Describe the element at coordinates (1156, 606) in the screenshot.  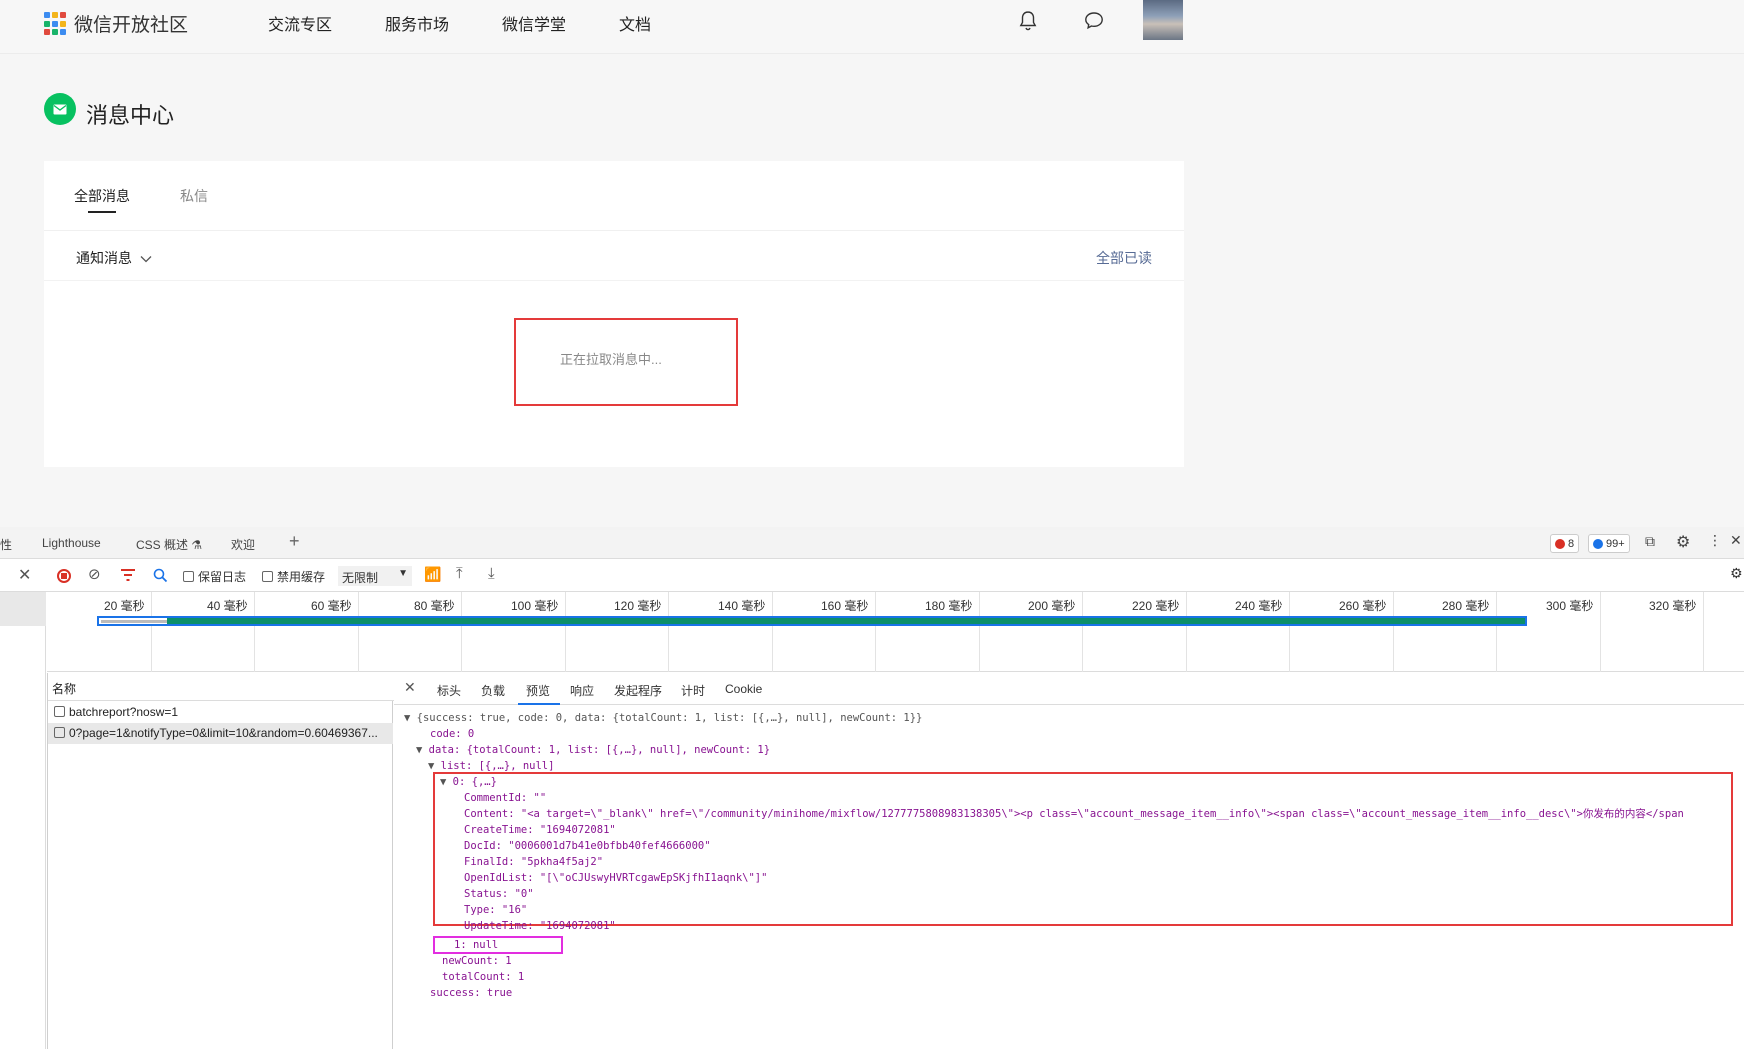
I see `timeline-tick: 220 毫秒` at that location.